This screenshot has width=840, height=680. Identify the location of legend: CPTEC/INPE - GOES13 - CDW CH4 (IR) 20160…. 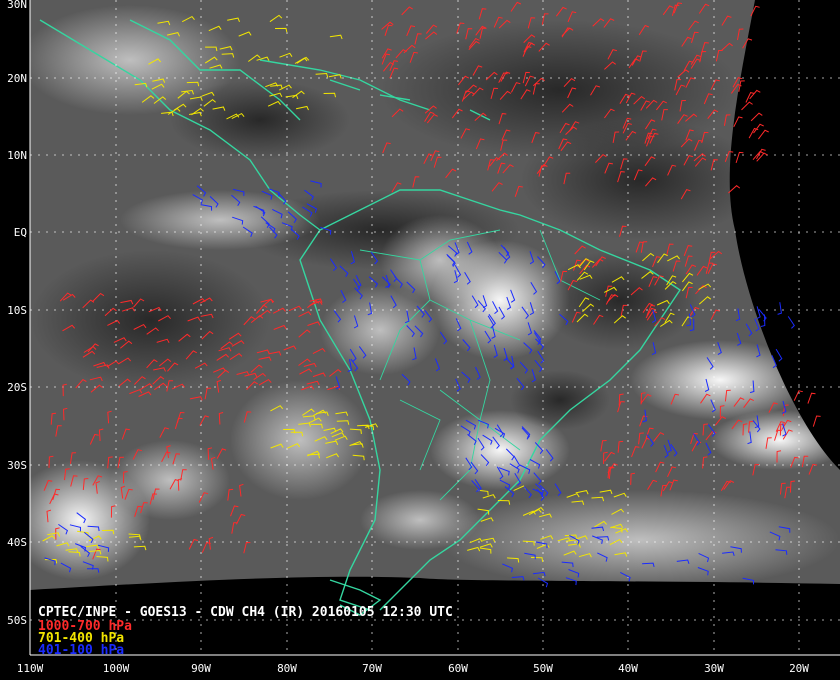
(245, 631).